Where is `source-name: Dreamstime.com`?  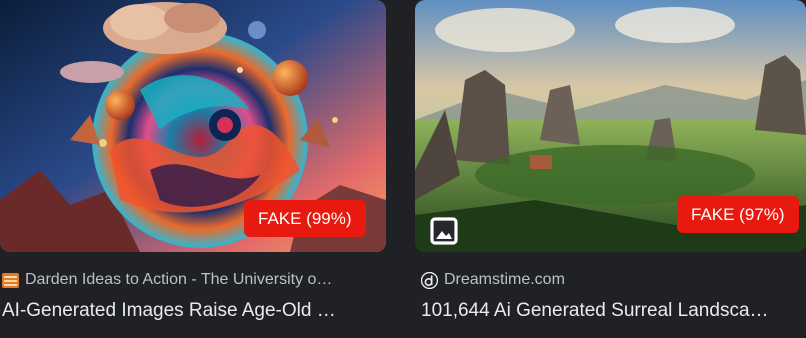
source-name: Dreamstime.com is located at coordinates (504, 279).